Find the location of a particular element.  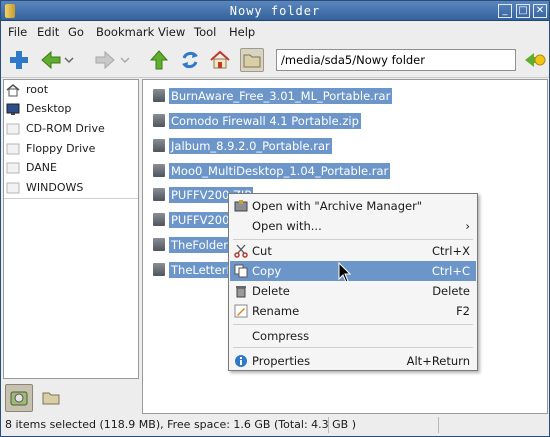

menu-view: View is located at coordinates (171, 32).